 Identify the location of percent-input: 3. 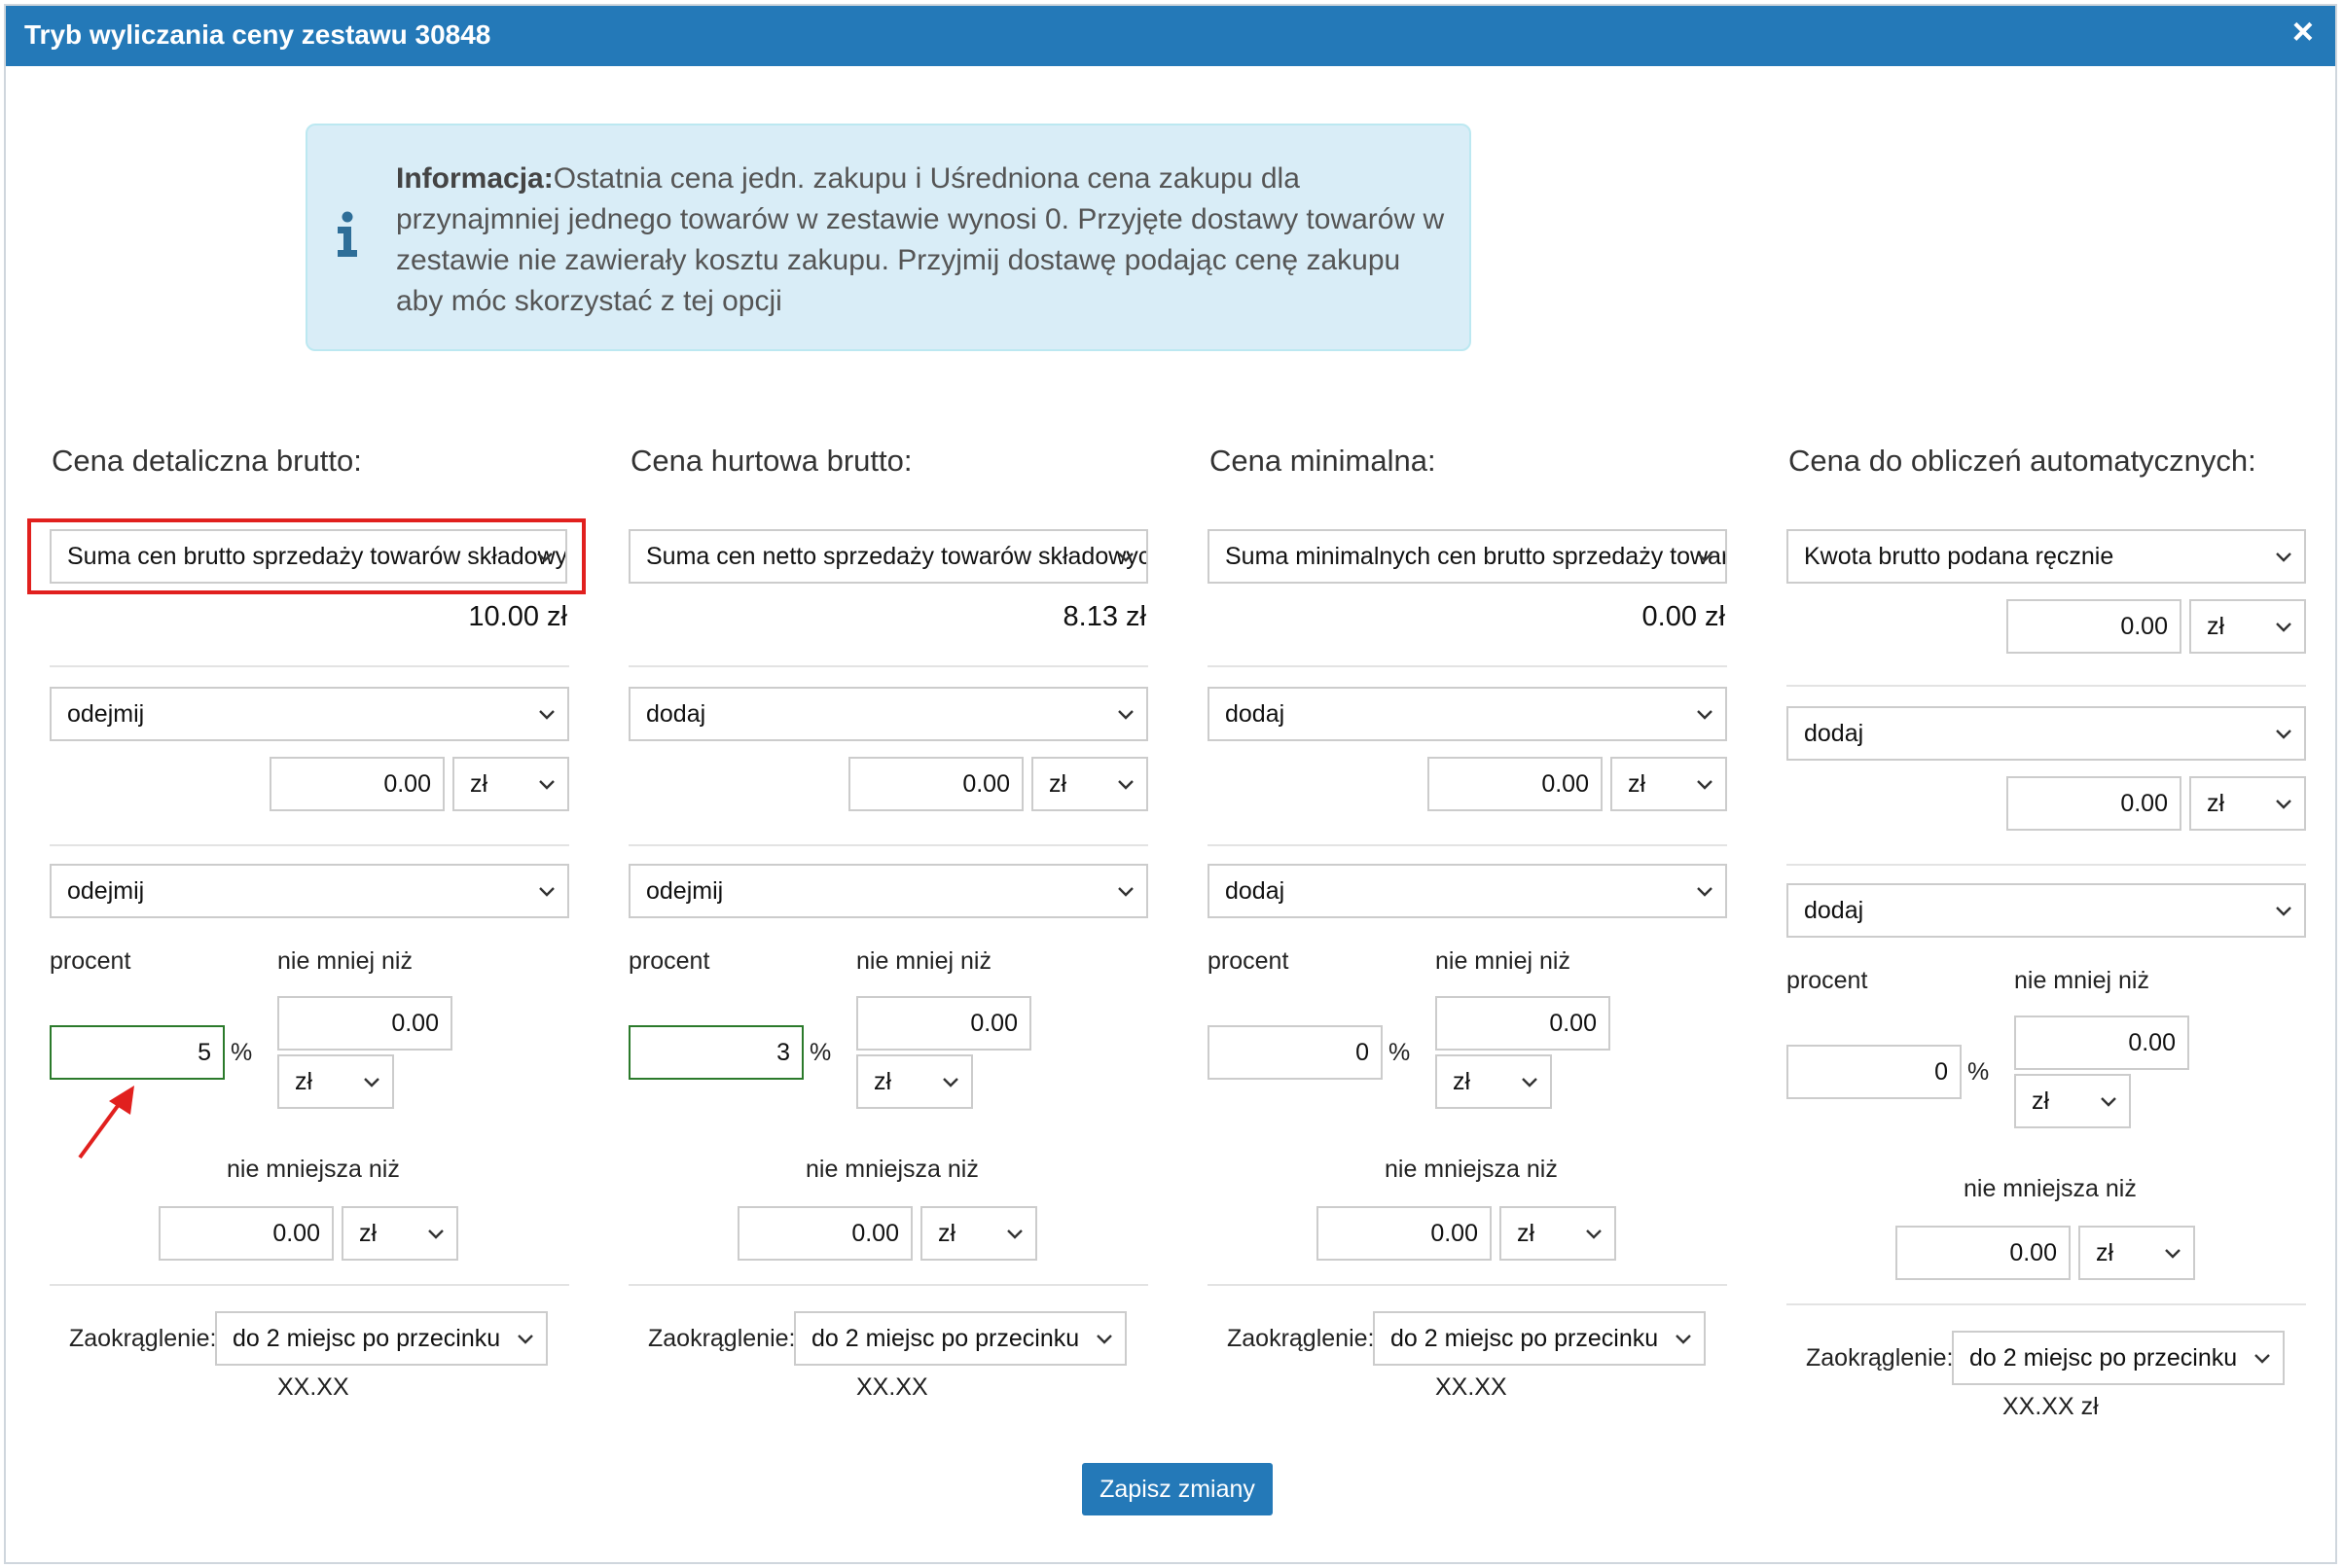
(716, 1052).